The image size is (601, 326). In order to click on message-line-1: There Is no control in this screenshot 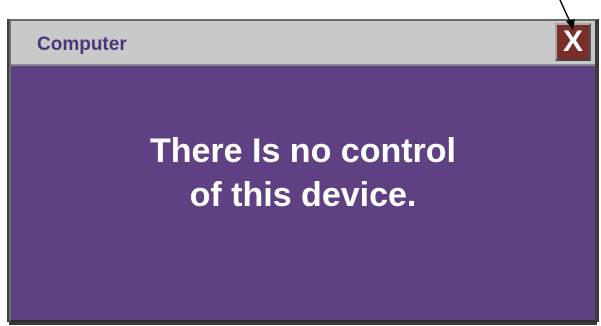, I will do `click(303, 151)`.